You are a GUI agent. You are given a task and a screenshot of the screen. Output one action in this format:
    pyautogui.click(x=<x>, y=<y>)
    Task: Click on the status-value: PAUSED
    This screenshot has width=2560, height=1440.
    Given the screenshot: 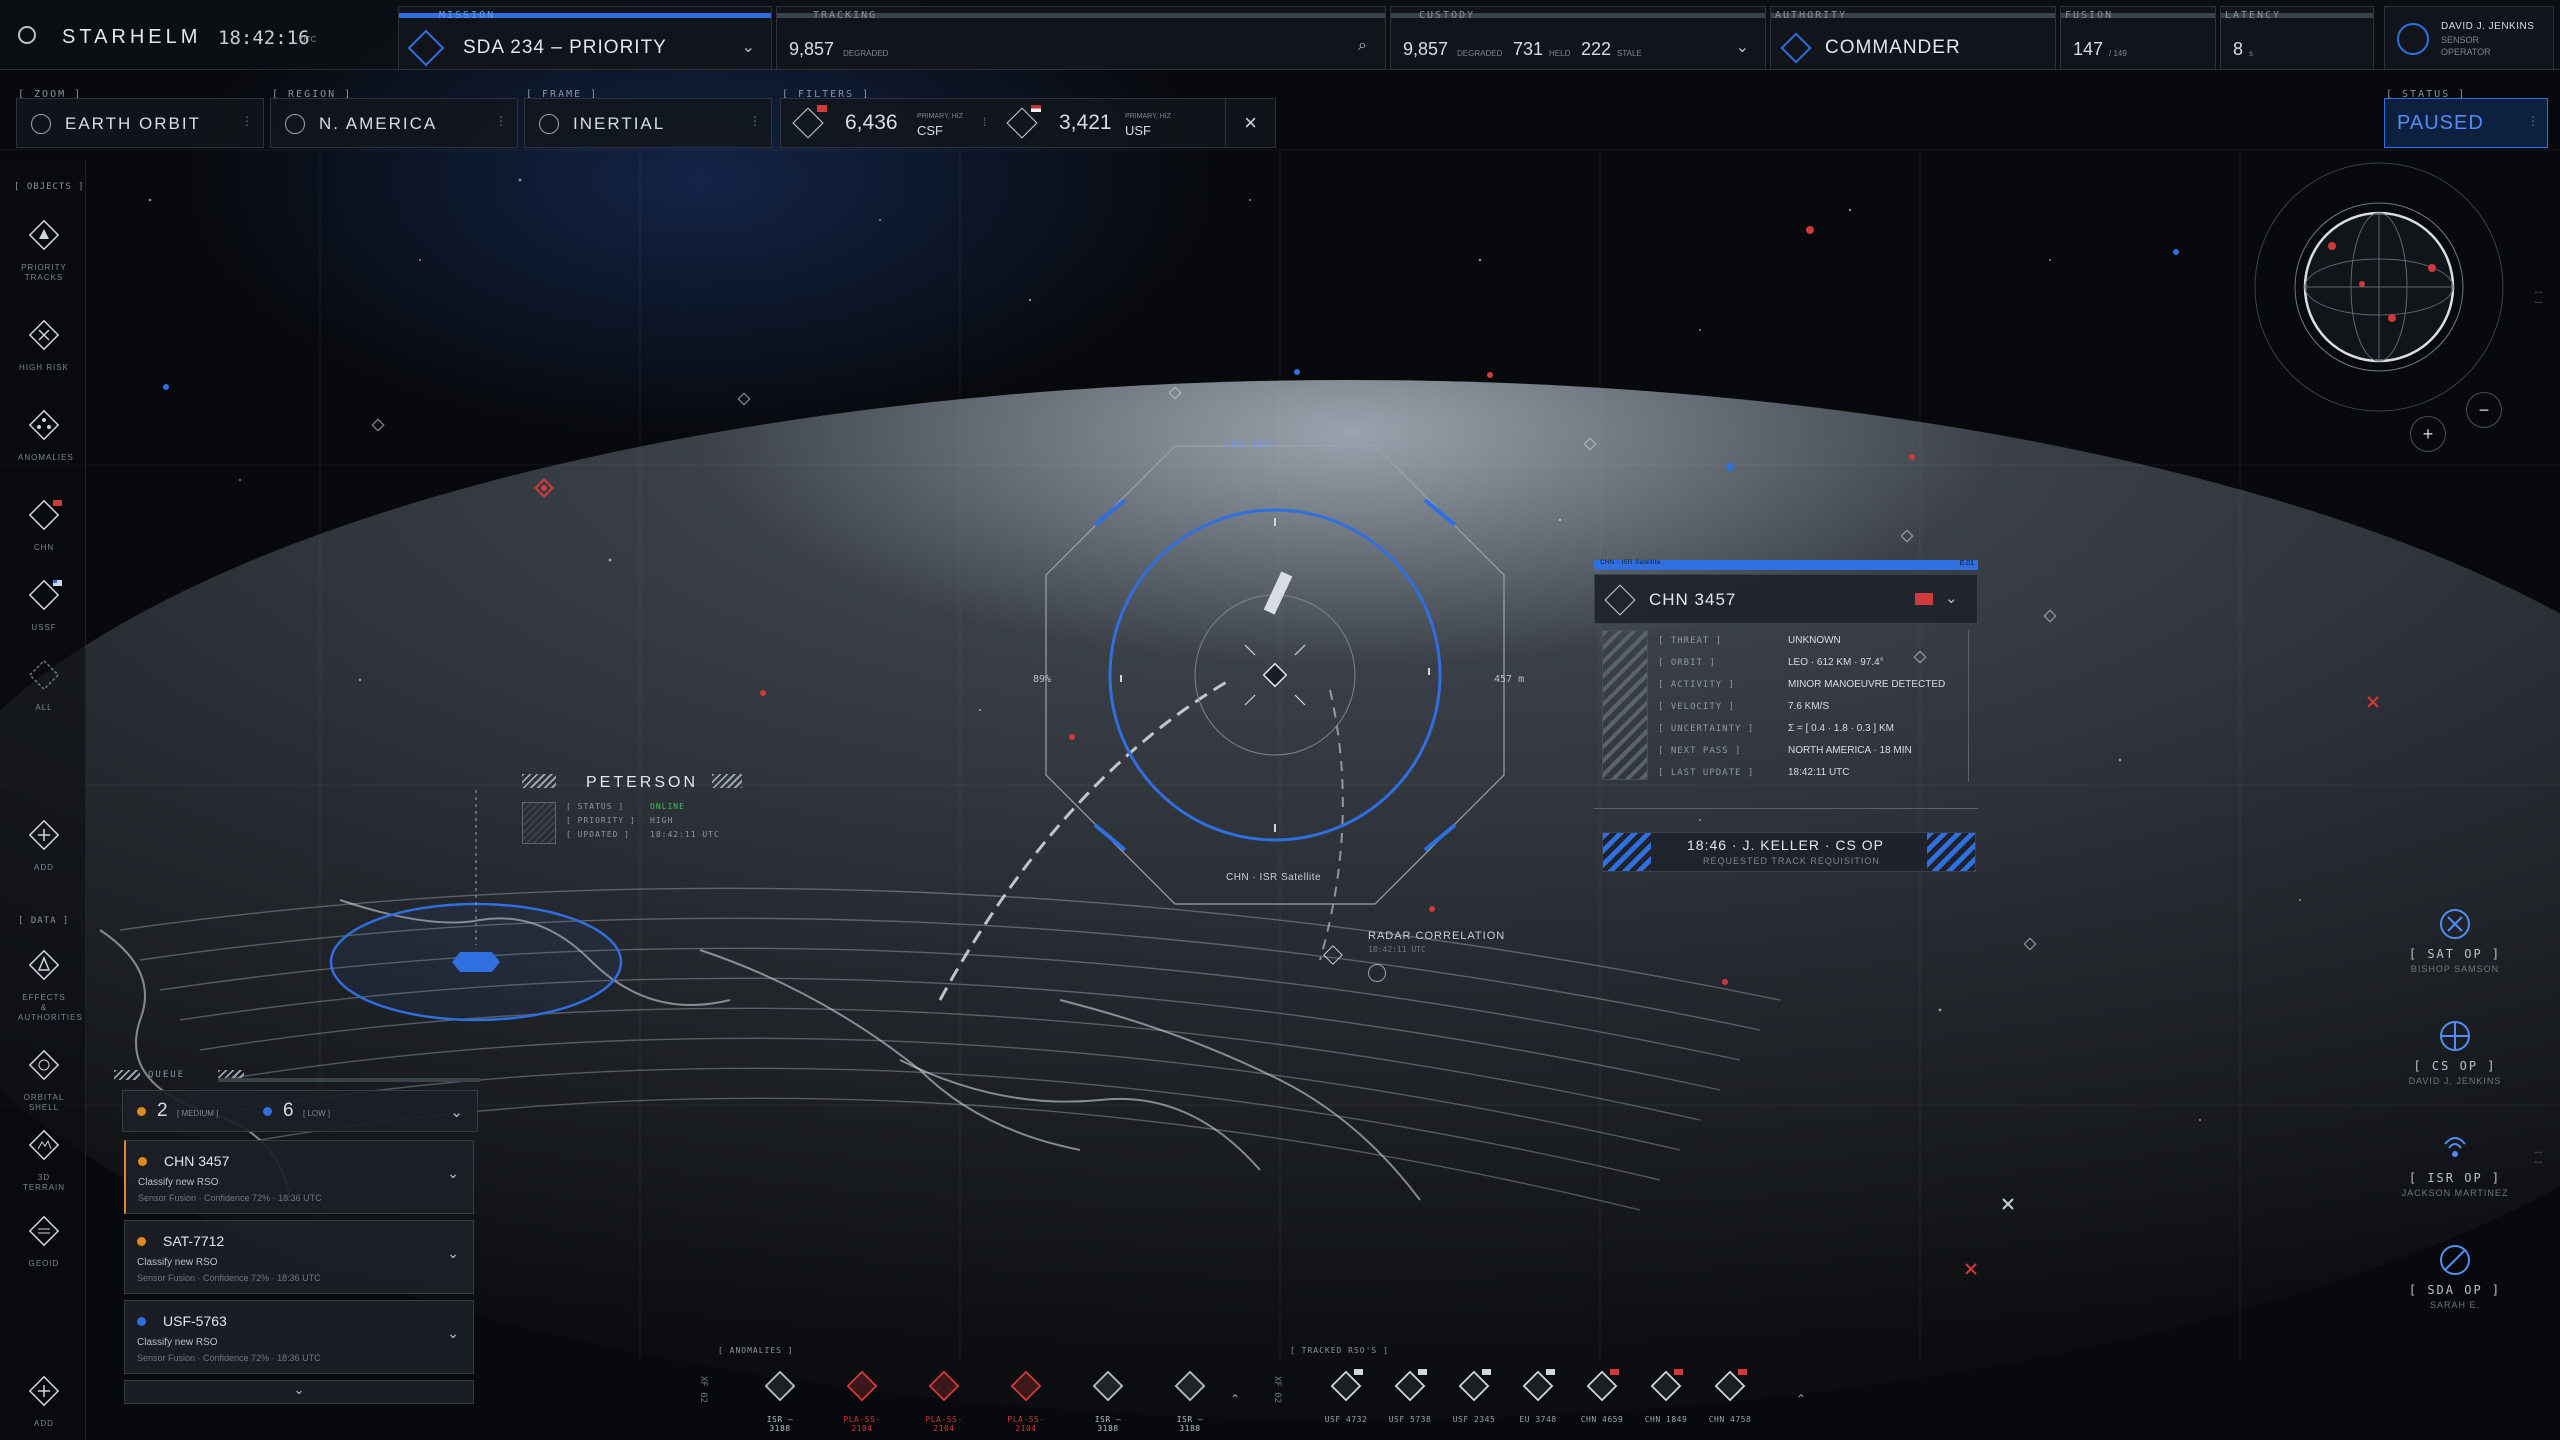 What is the action you would take?
    pyautogui.click(x=2440, y=123)
    